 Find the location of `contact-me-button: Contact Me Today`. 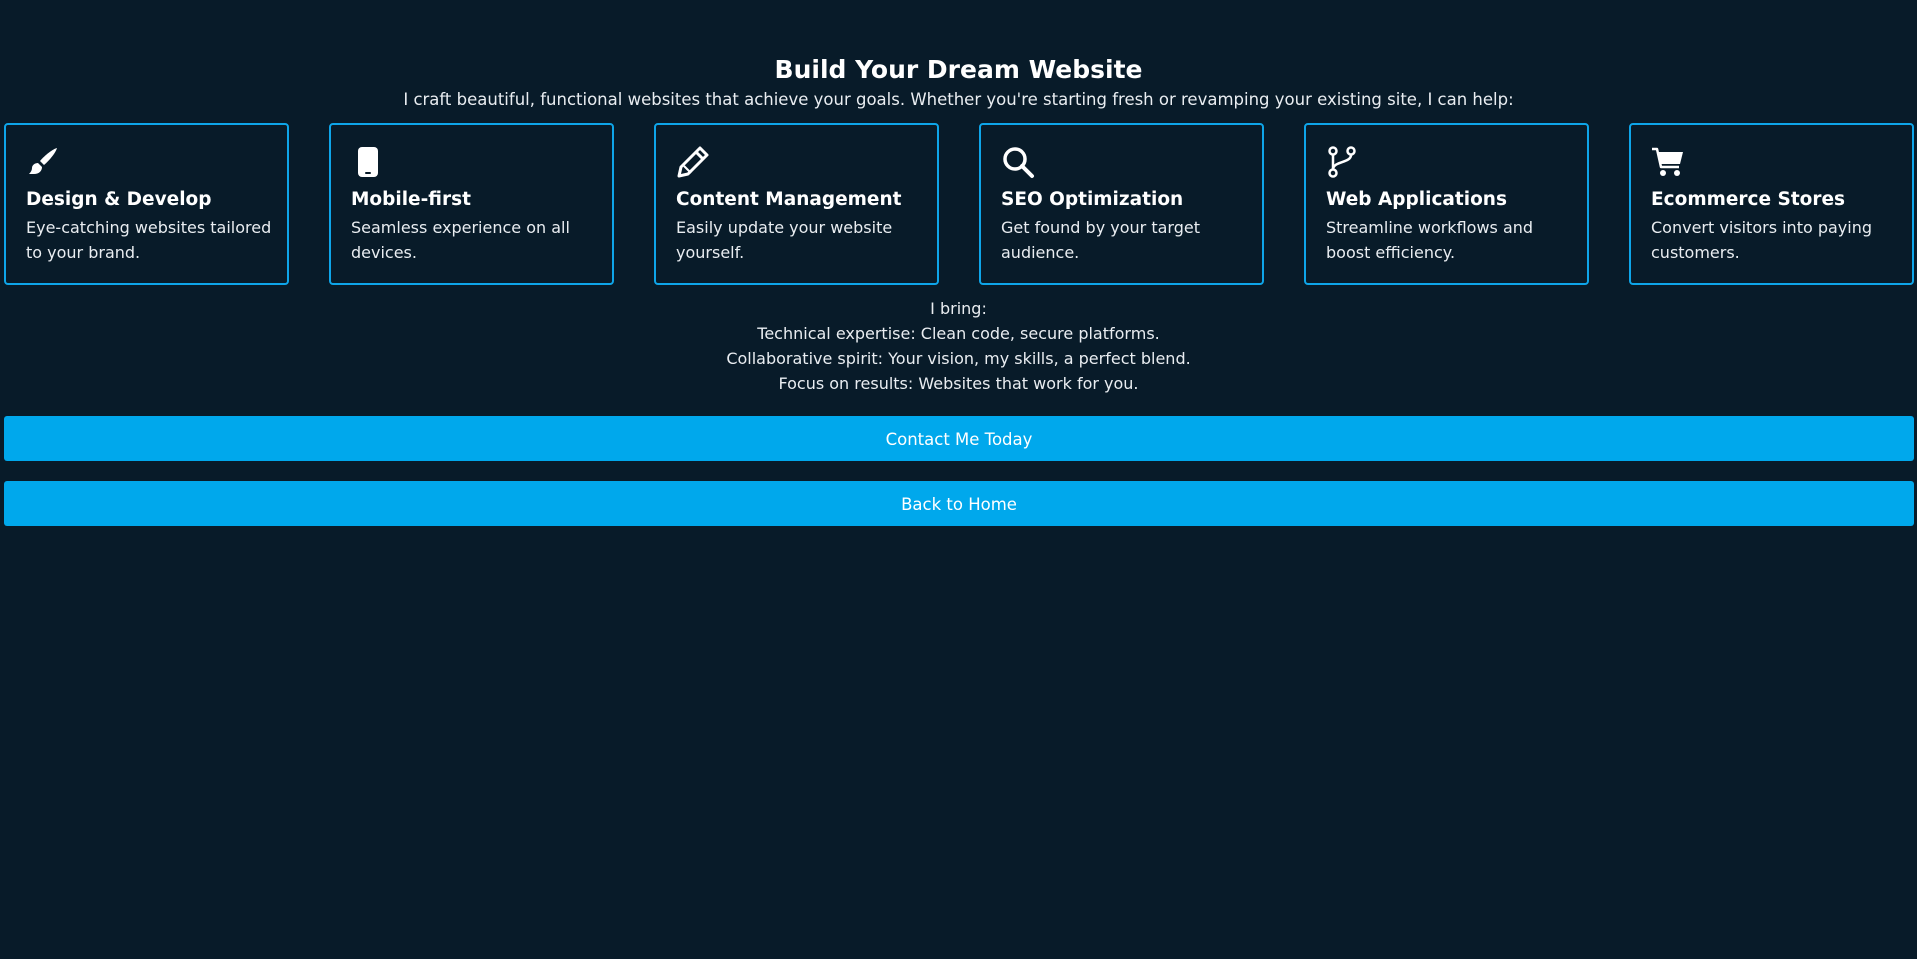

contact-me-button: Contact Me Today is located at coordinates (959, 438).